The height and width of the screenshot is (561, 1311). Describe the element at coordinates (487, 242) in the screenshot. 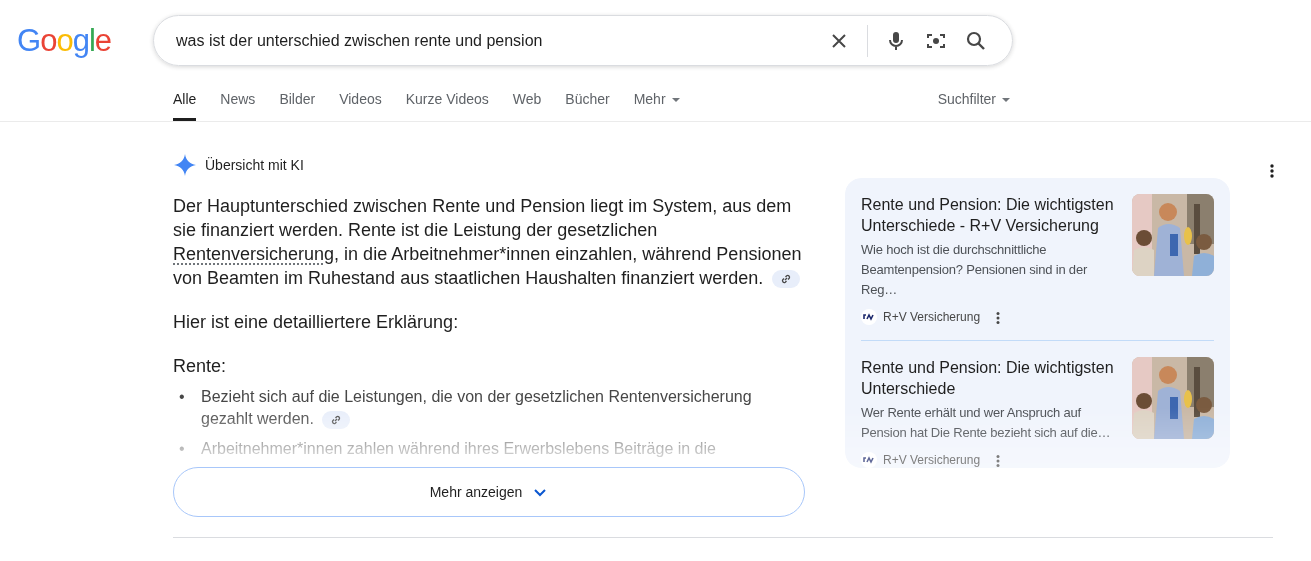

I see `paragraph-text: Der Hauptunterschied zwischen Rente und Pension liegt im System, aus dem sie finanziert werden. Rente ist die Leistung der gesetzlichen Rentenversicherung, in die Arbeitnehmer*innen einzahlen, während Pensionen von Beamten im Ruhestand aus staatlichen Haushalten finanziert werden.` at that location.